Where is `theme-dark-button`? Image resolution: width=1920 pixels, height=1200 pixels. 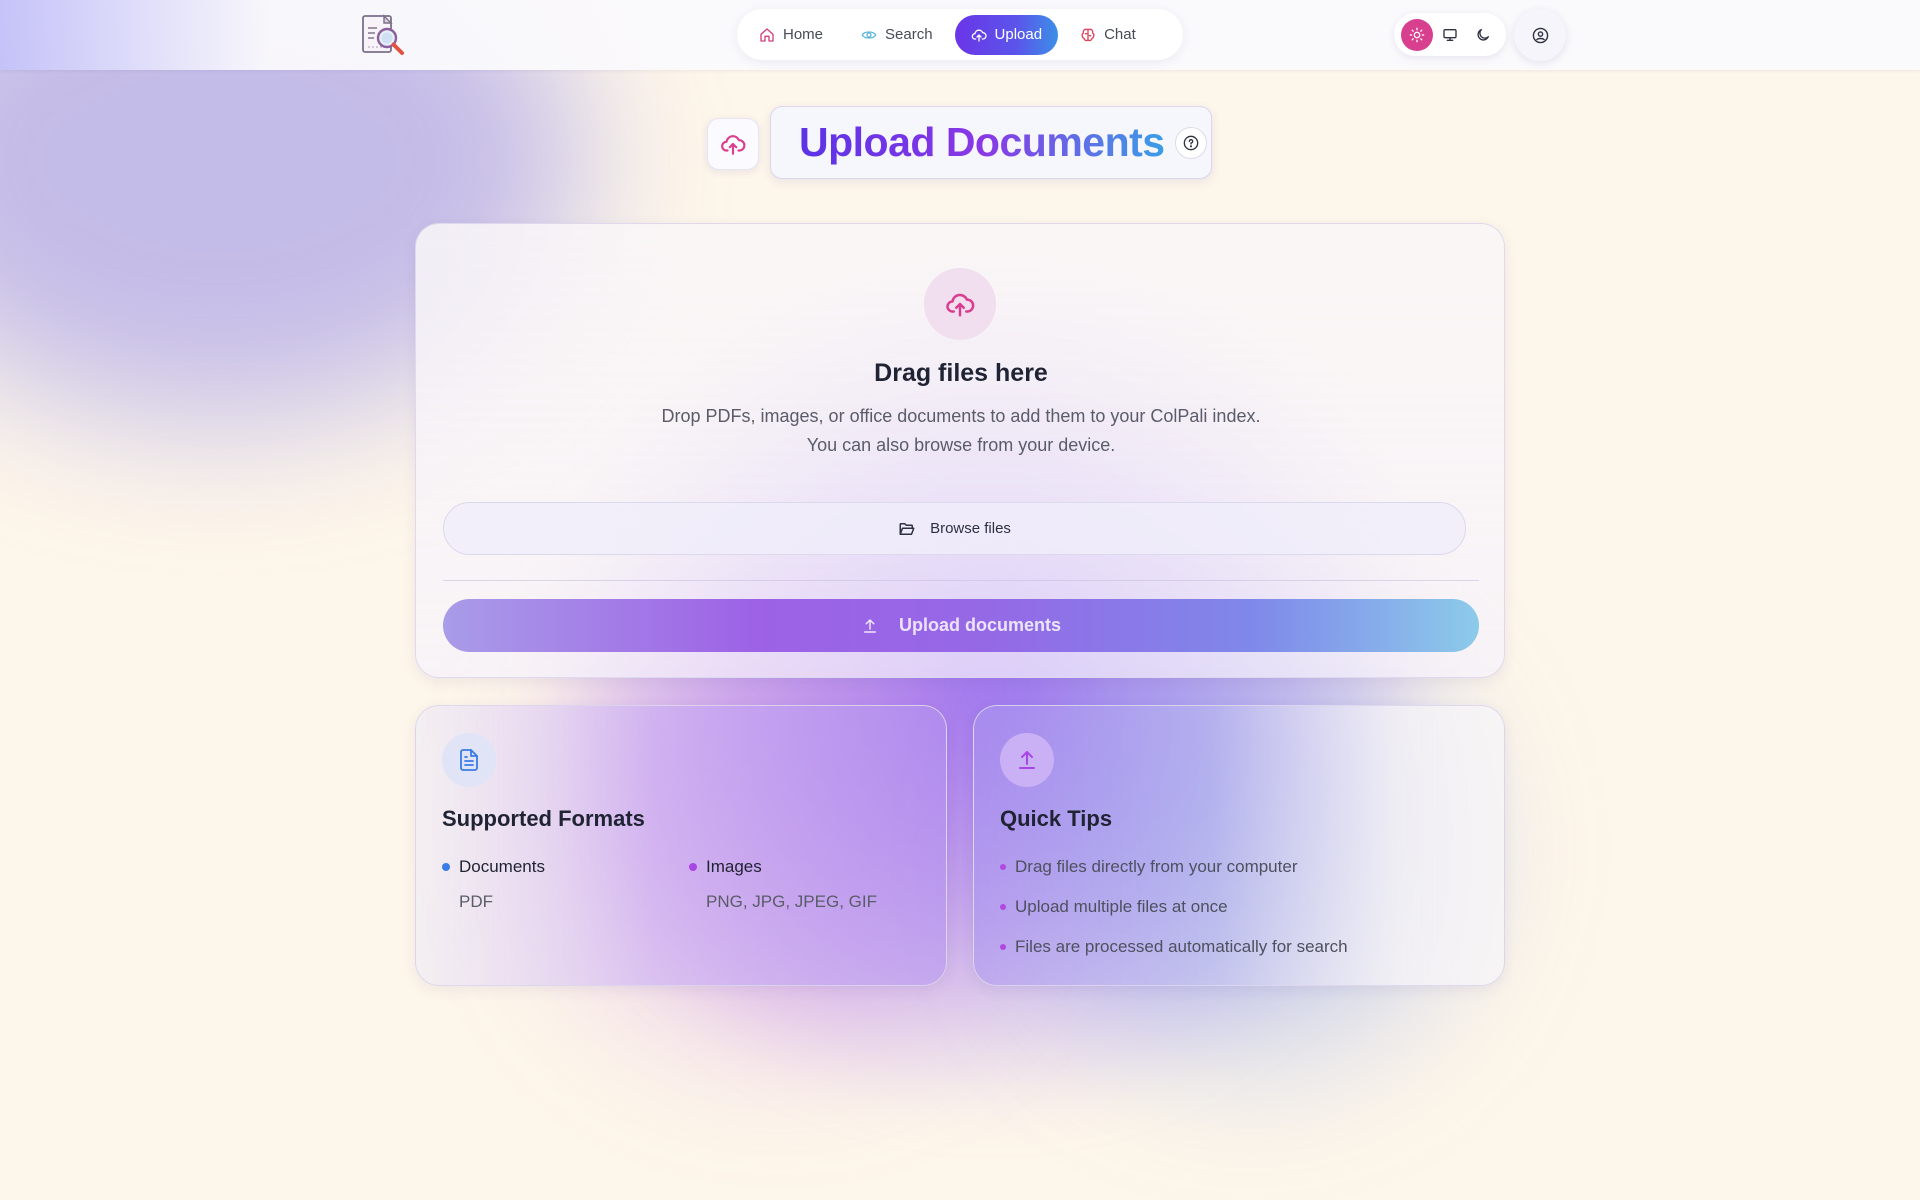
theme-dark-button is located at coordinates (1483, 35).